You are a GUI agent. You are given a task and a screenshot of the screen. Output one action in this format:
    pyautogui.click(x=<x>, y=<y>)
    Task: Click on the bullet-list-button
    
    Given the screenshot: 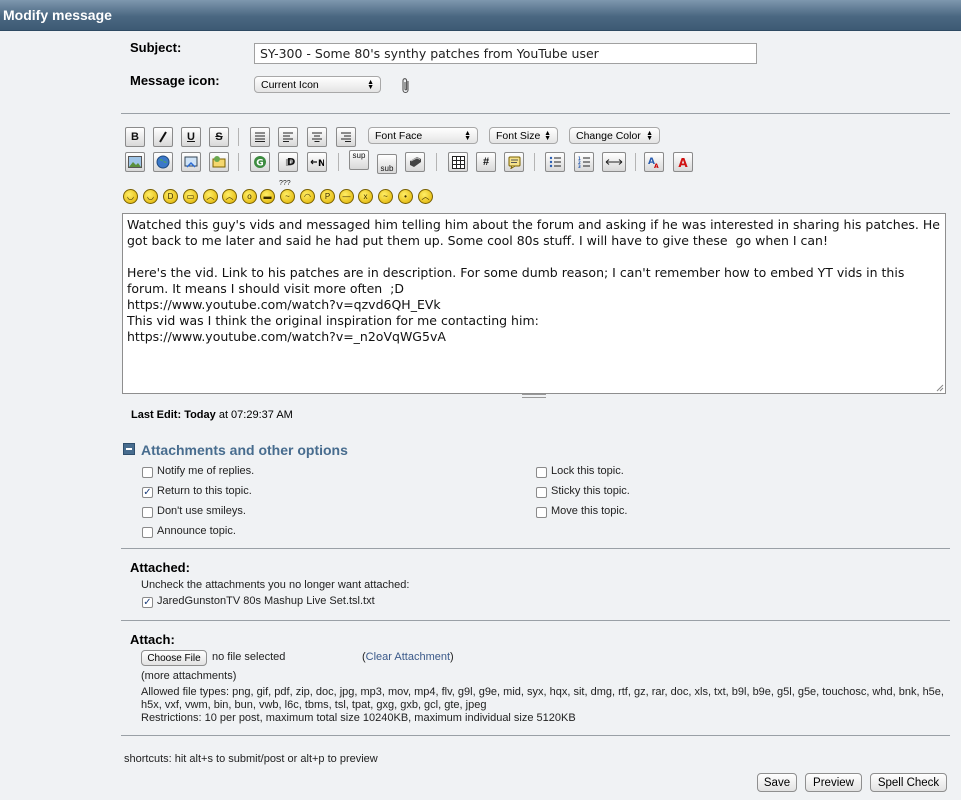 What is the action you would take?
    pyautogui.click(x=555, y=162)
    